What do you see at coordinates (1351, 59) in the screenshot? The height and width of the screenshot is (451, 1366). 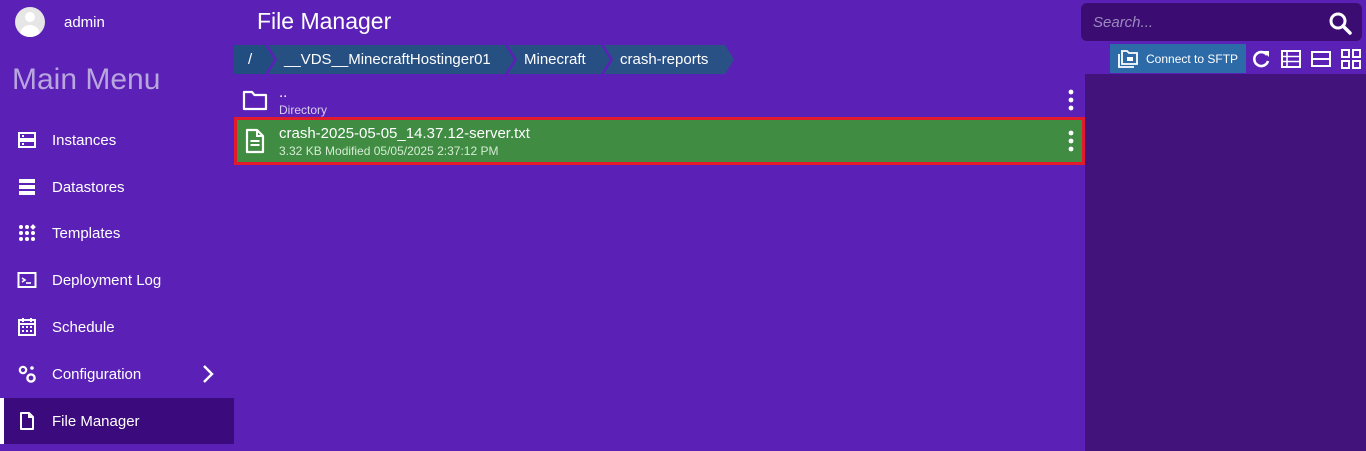 I see `grid-view-icon` at bounding box center [1351, 59].